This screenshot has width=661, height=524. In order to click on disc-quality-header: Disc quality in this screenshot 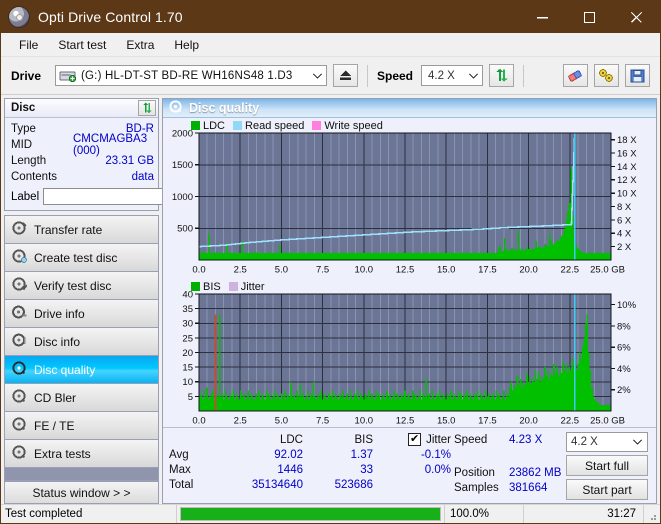, I will do `click(409, 108)`.